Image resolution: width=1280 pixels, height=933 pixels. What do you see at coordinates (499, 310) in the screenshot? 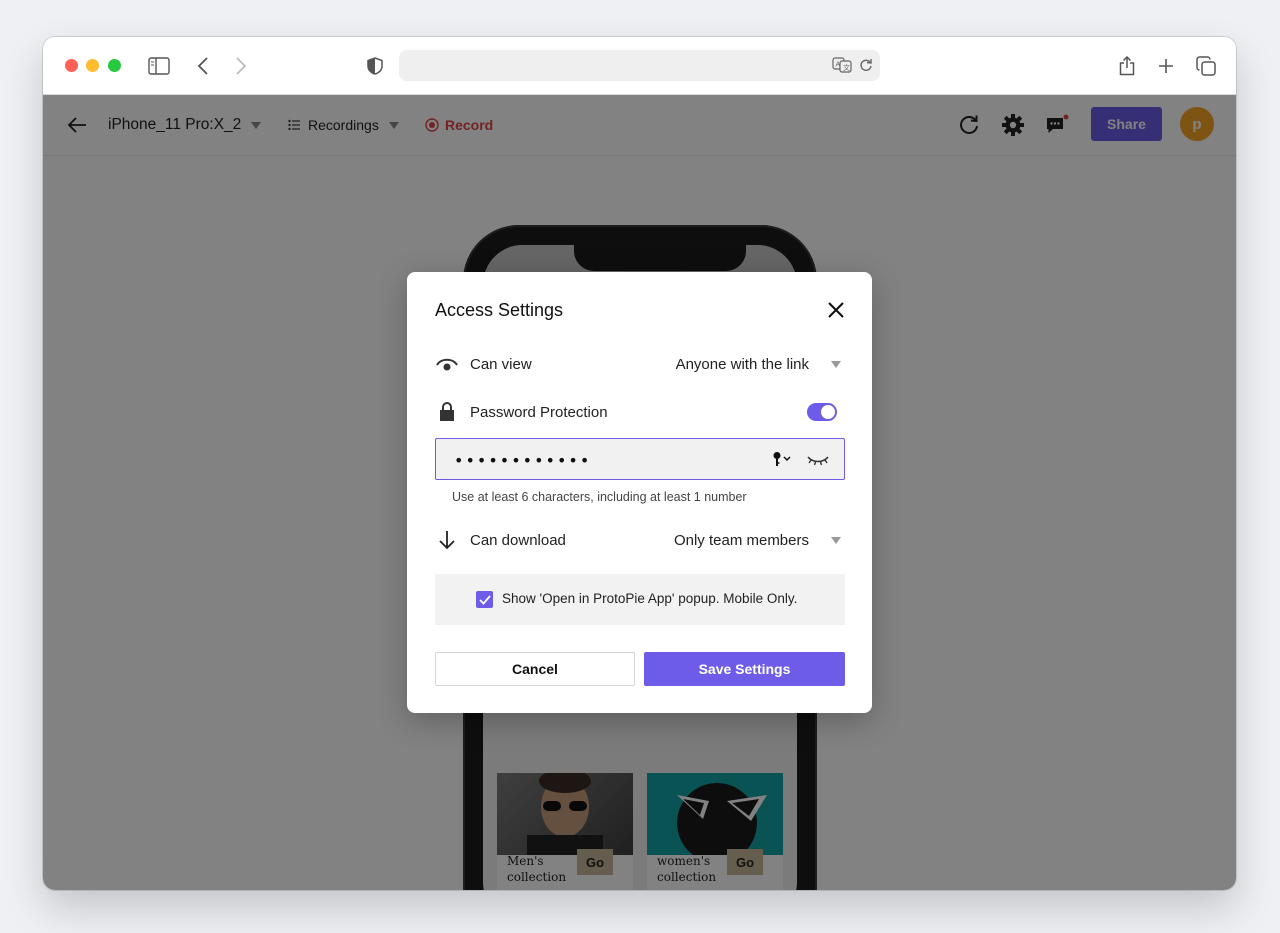
I see `dialog-title: Access Settings` at bounding box center [499, 310].